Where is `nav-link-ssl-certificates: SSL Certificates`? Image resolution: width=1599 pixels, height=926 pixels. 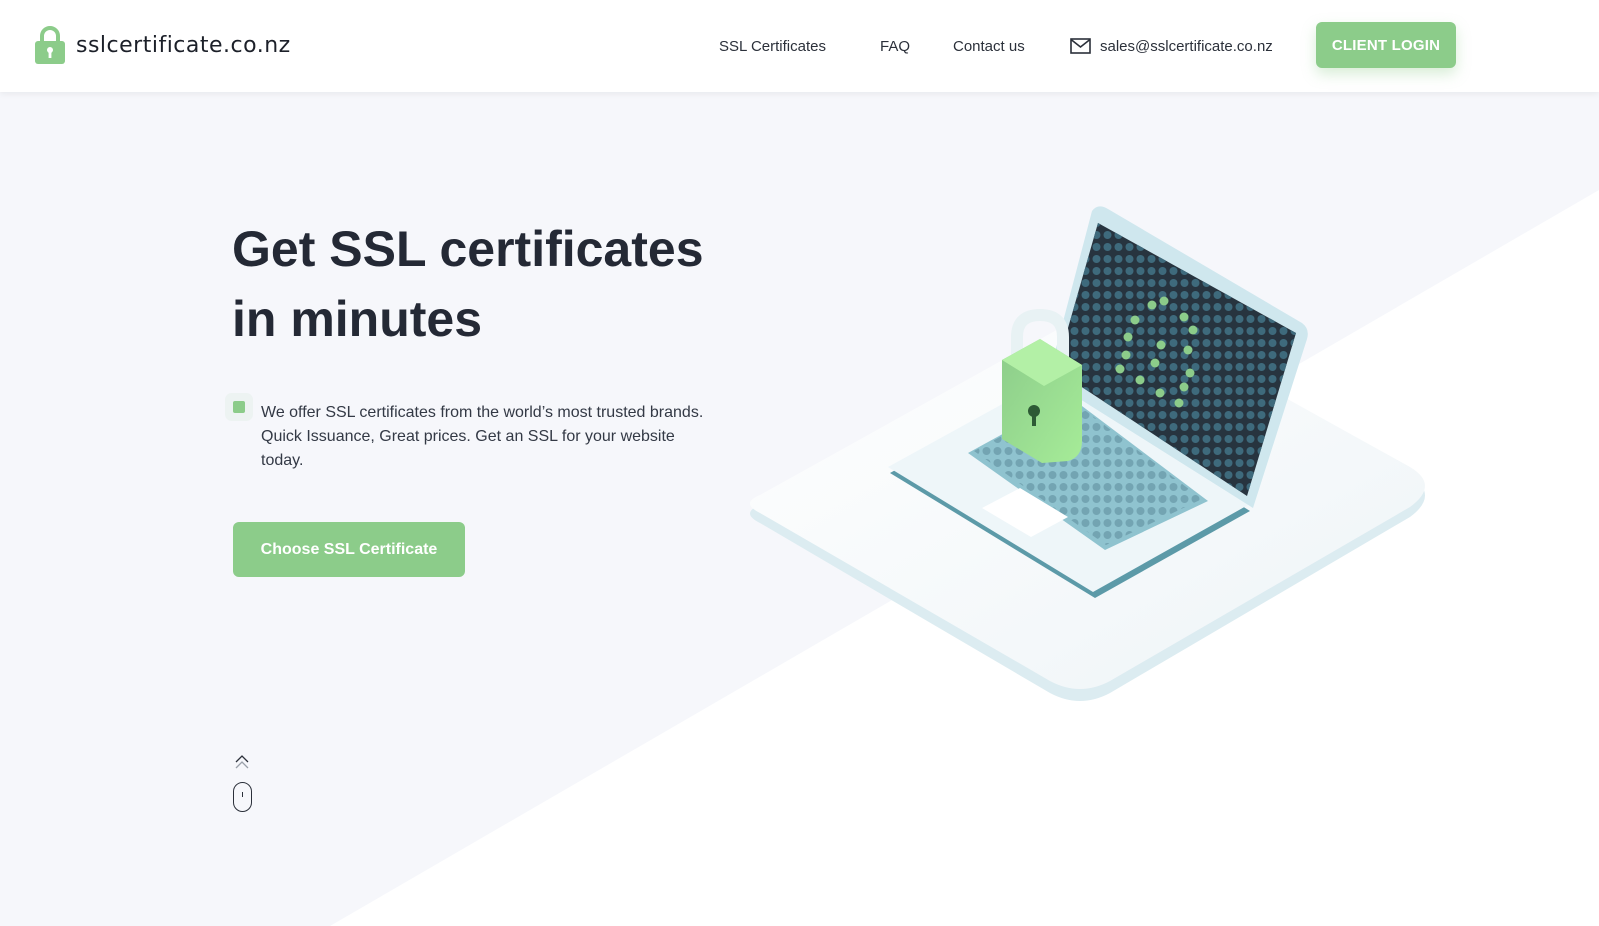 nav-link-ssl-certificates: SSL Certificates is located at coordinates (772, 46).